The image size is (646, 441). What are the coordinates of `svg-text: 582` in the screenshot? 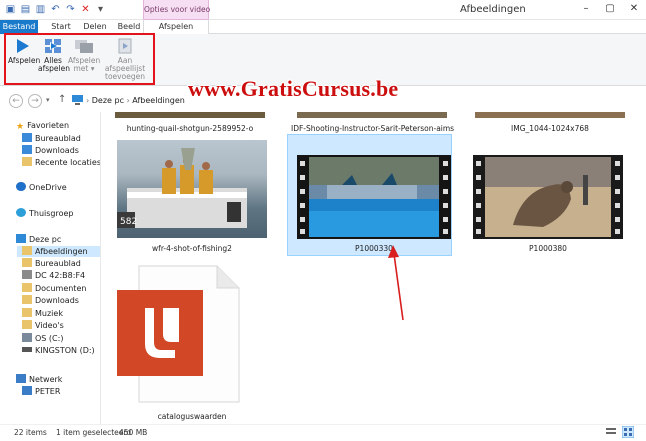 It's located at (128, 222).